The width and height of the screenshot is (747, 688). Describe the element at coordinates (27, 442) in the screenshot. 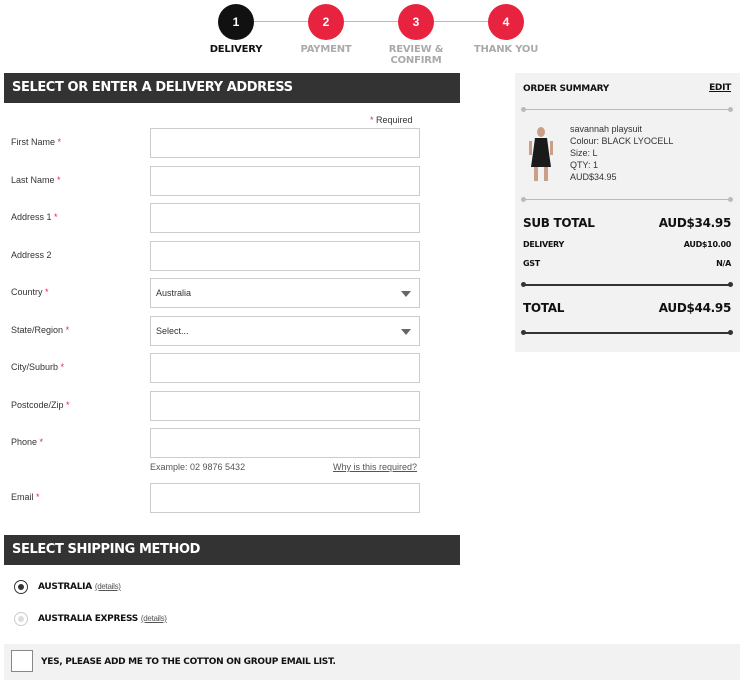

I see `phone-label: Phone *` at that location.